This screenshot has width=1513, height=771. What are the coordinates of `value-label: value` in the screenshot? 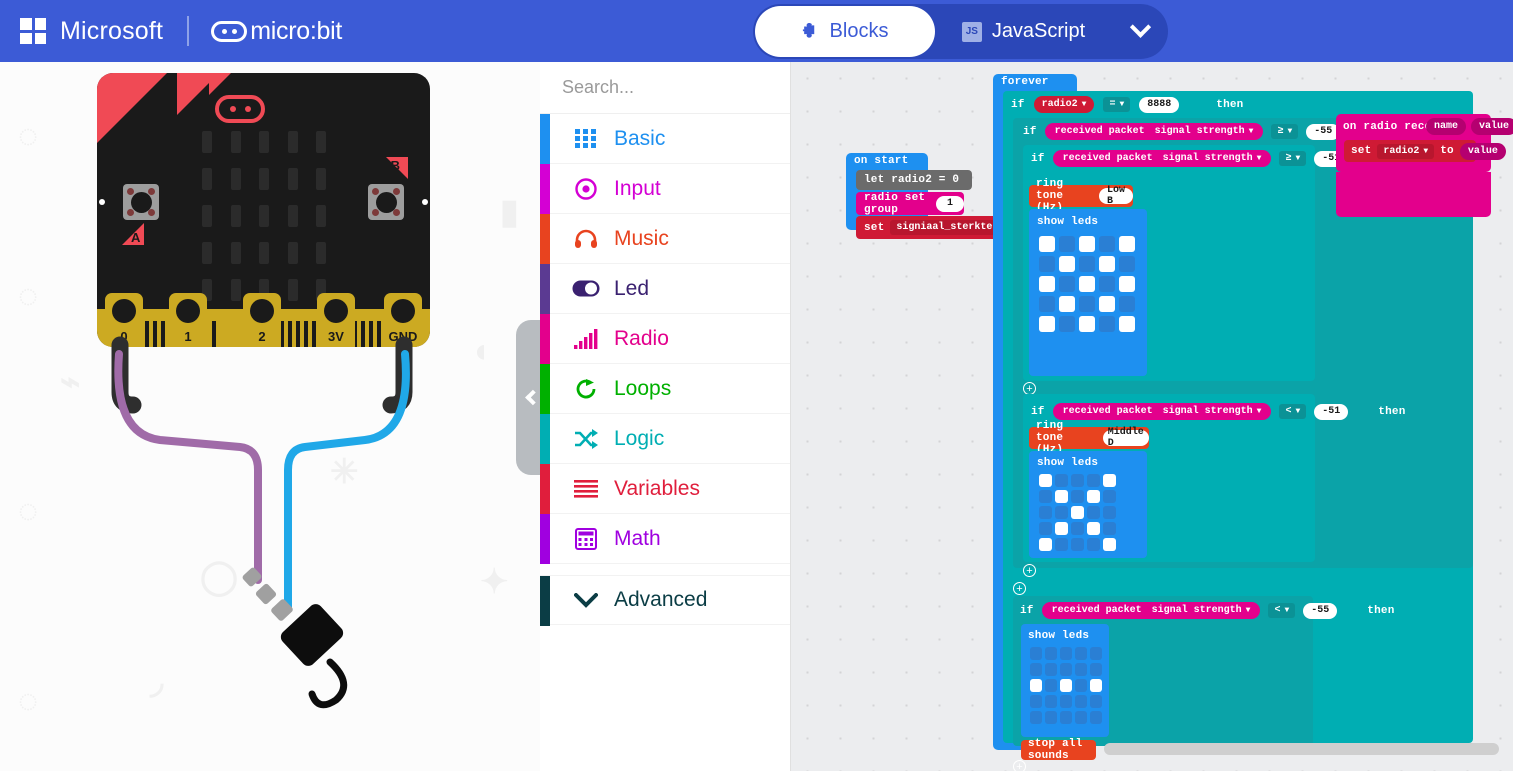 It's located at (1482, 151).